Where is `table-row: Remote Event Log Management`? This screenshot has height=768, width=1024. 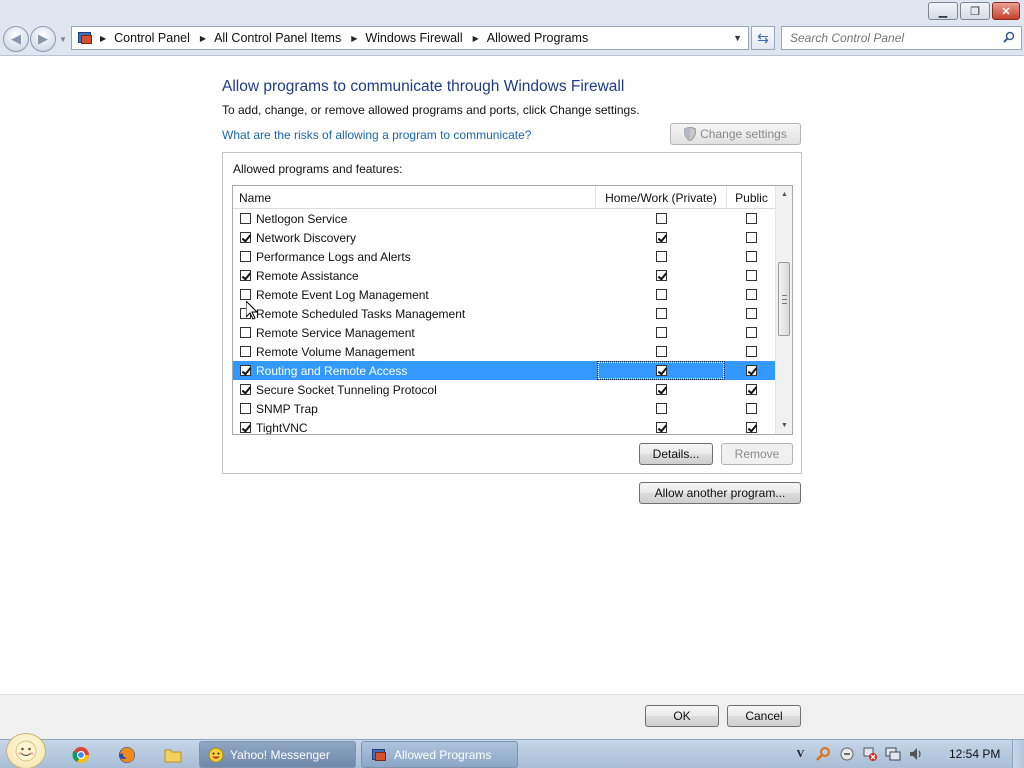
table-row: Remote Event Log Management is located at coordinates (504, 294).